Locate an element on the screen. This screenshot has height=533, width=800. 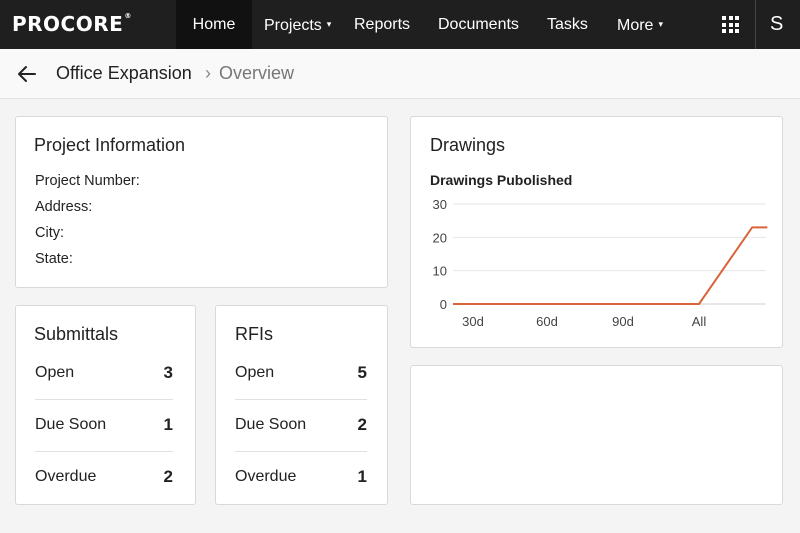
nav-more: More ▾ is located at coordinates (640, 24).